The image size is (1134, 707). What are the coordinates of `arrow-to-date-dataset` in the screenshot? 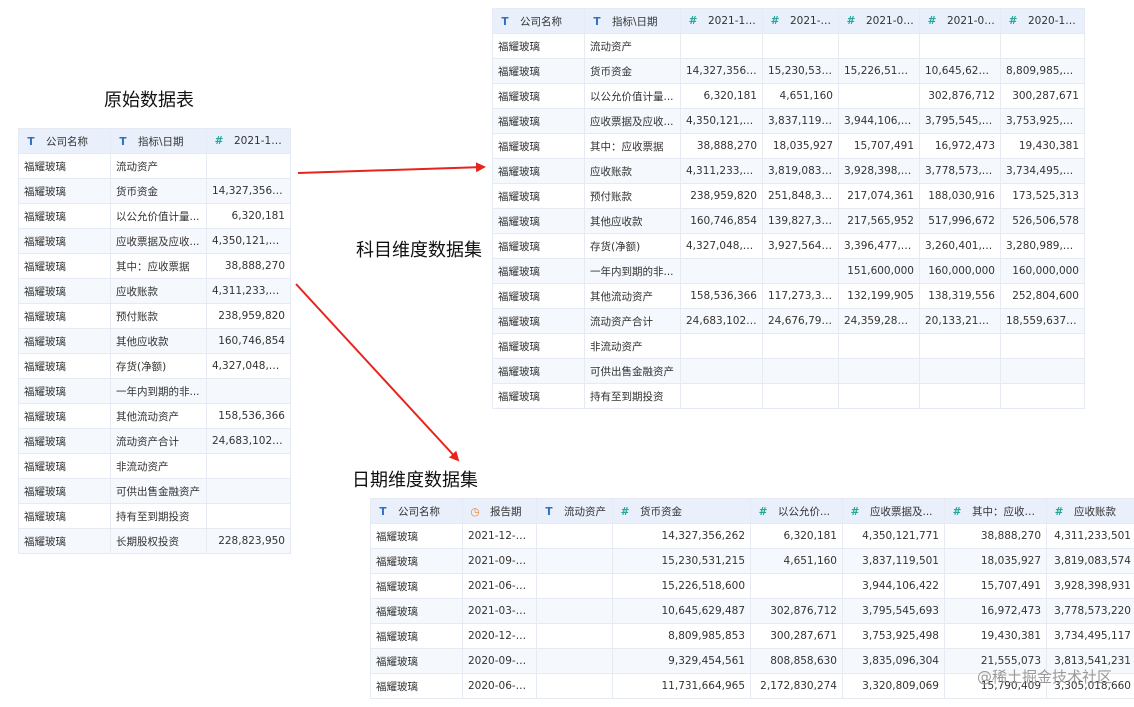 It's located at (377, 372).